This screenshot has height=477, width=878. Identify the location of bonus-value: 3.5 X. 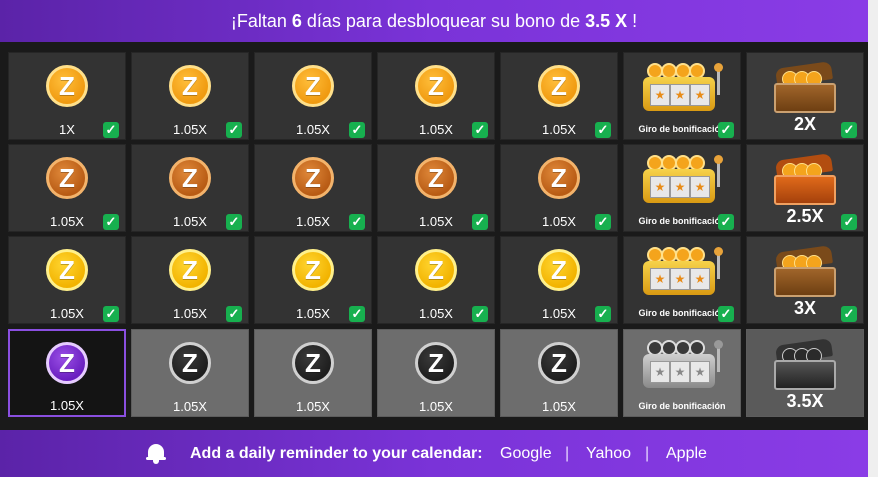
(606, 21).